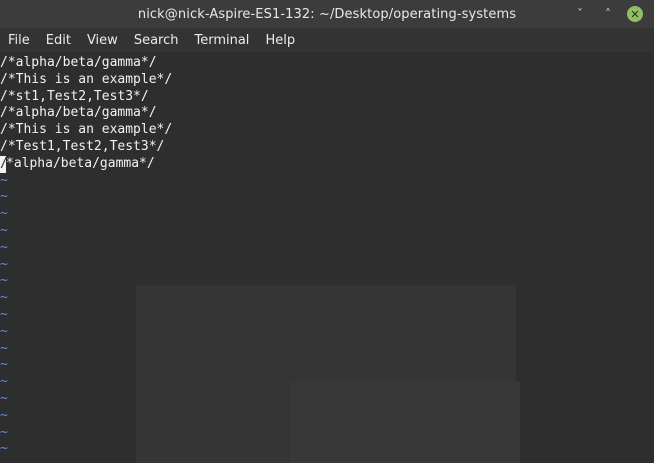 This screenshot has height=463, width=654. I want to click on menu-edit: Edit, so click(58, 40).